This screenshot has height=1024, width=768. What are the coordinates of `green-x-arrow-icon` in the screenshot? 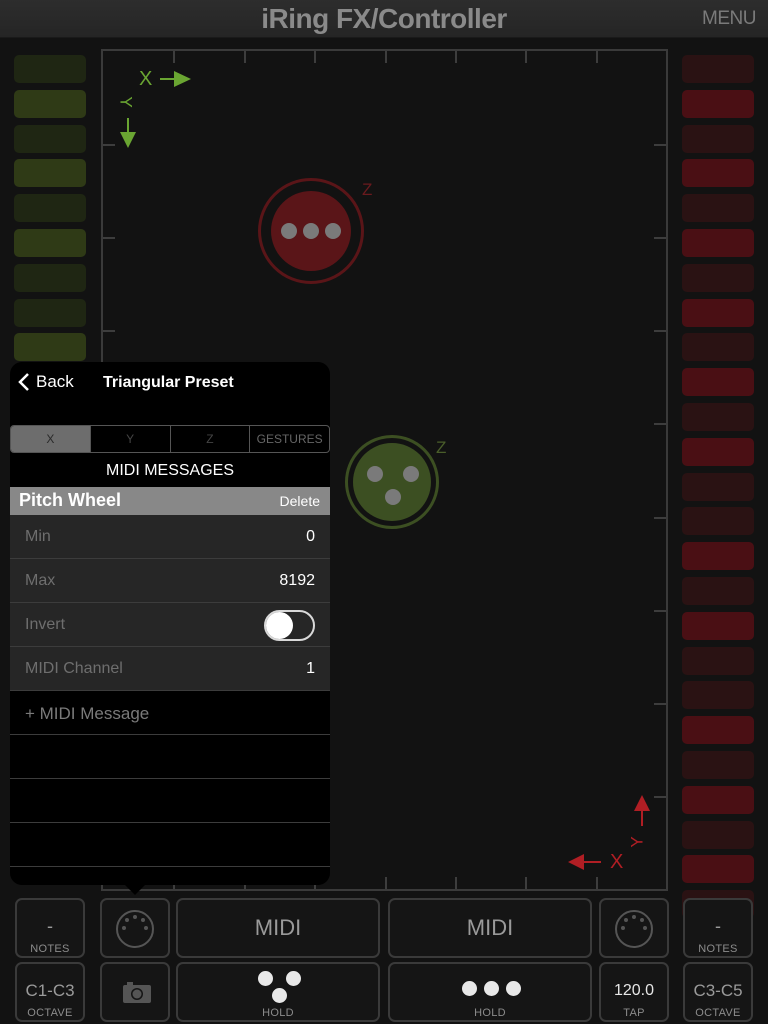 It's located at (175, 79).